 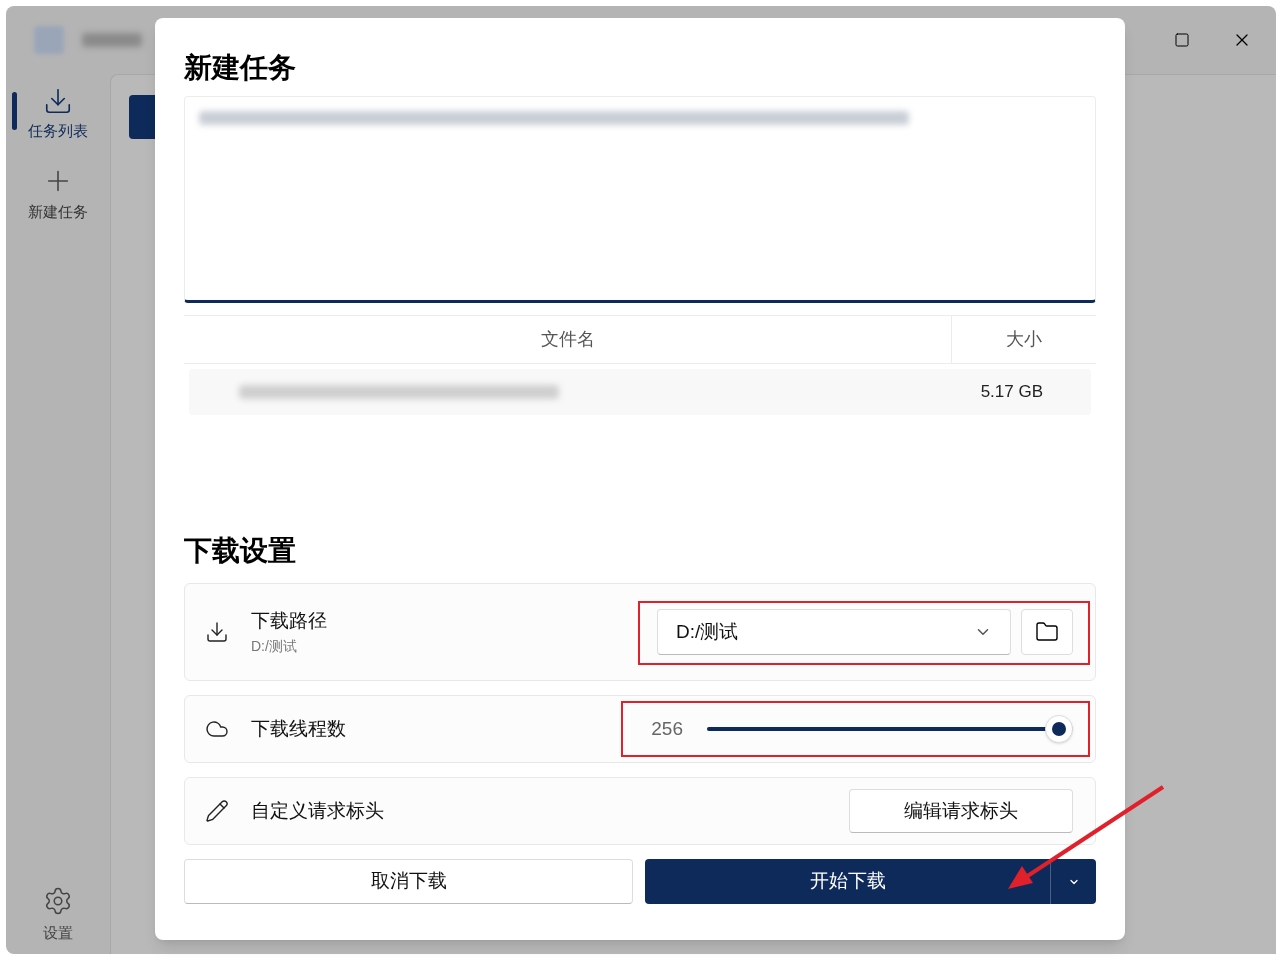 I want to click on folder-icon, so click(x=1047, y=632).